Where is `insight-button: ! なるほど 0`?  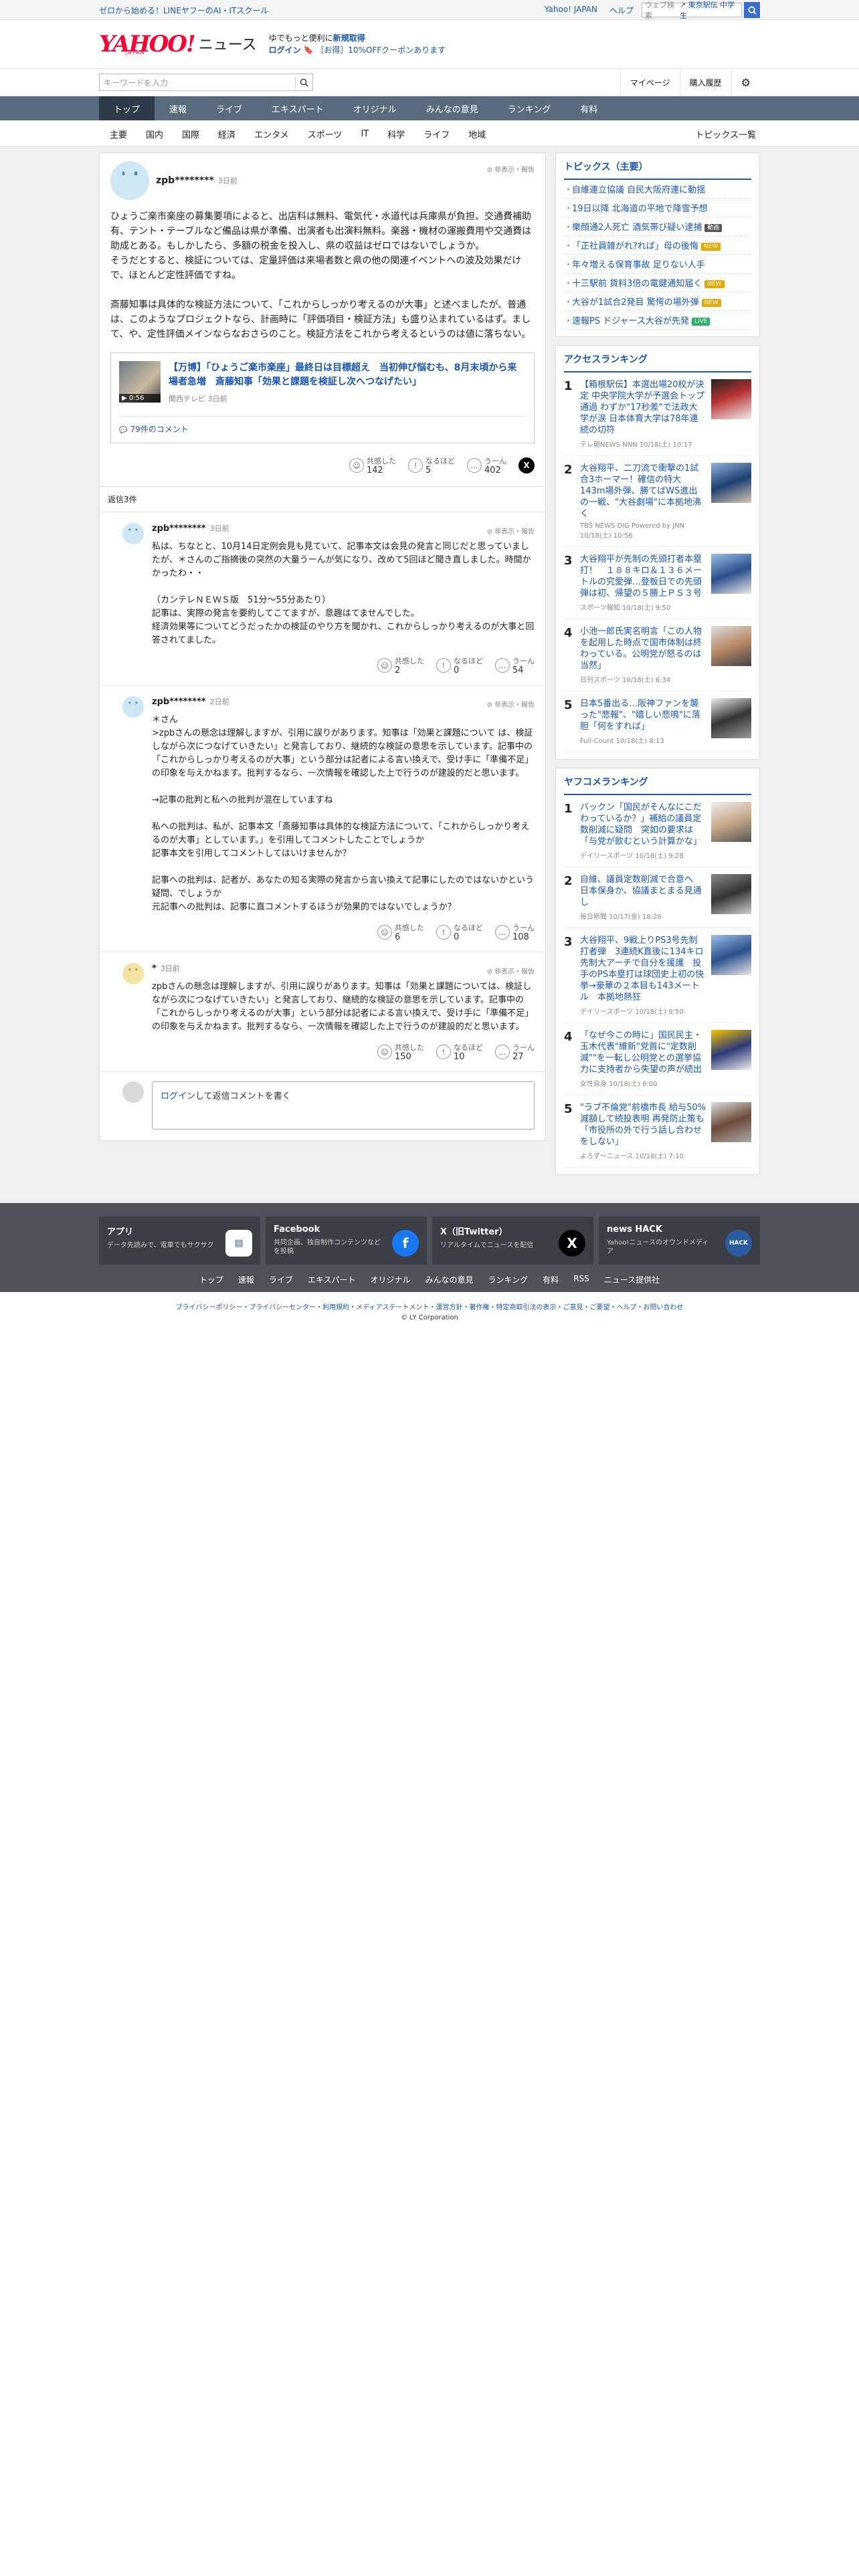 insight-button: ! なるほど 0 is located at coordinates (460, 932).